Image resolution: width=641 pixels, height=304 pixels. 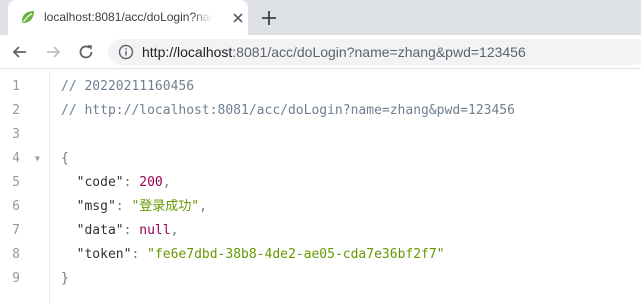 I want to click on fold-arrow-icon: ▼, so click(x=37, y=159).